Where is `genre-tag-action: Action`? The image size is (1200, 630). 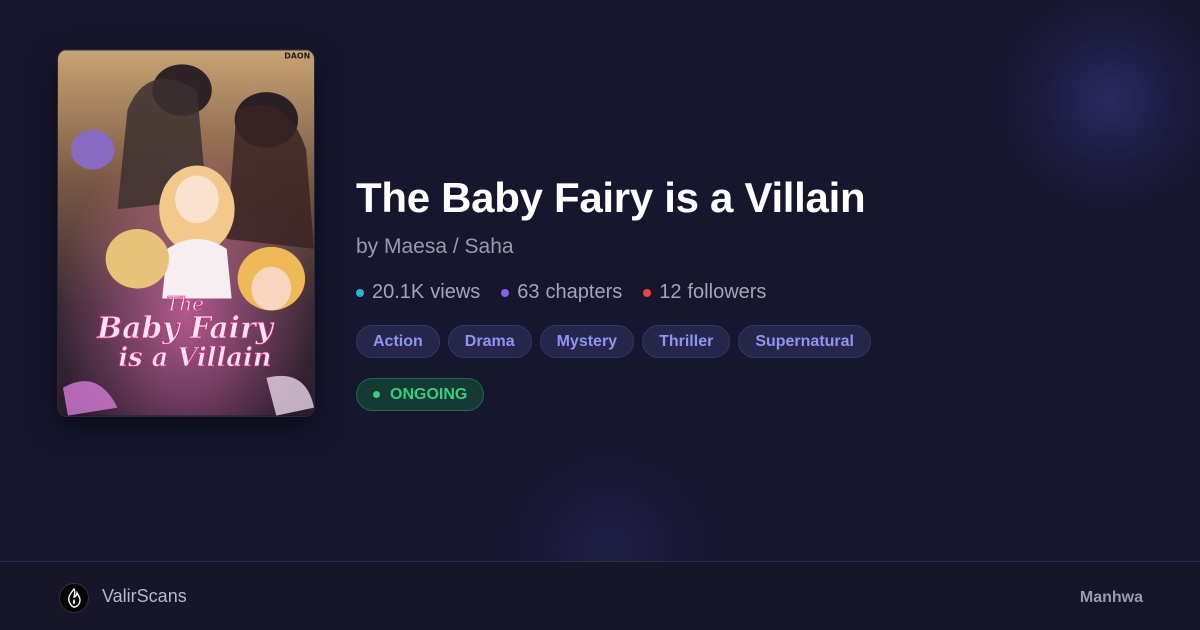 genre-tag-action: Action is located at coordinates (398, 341).